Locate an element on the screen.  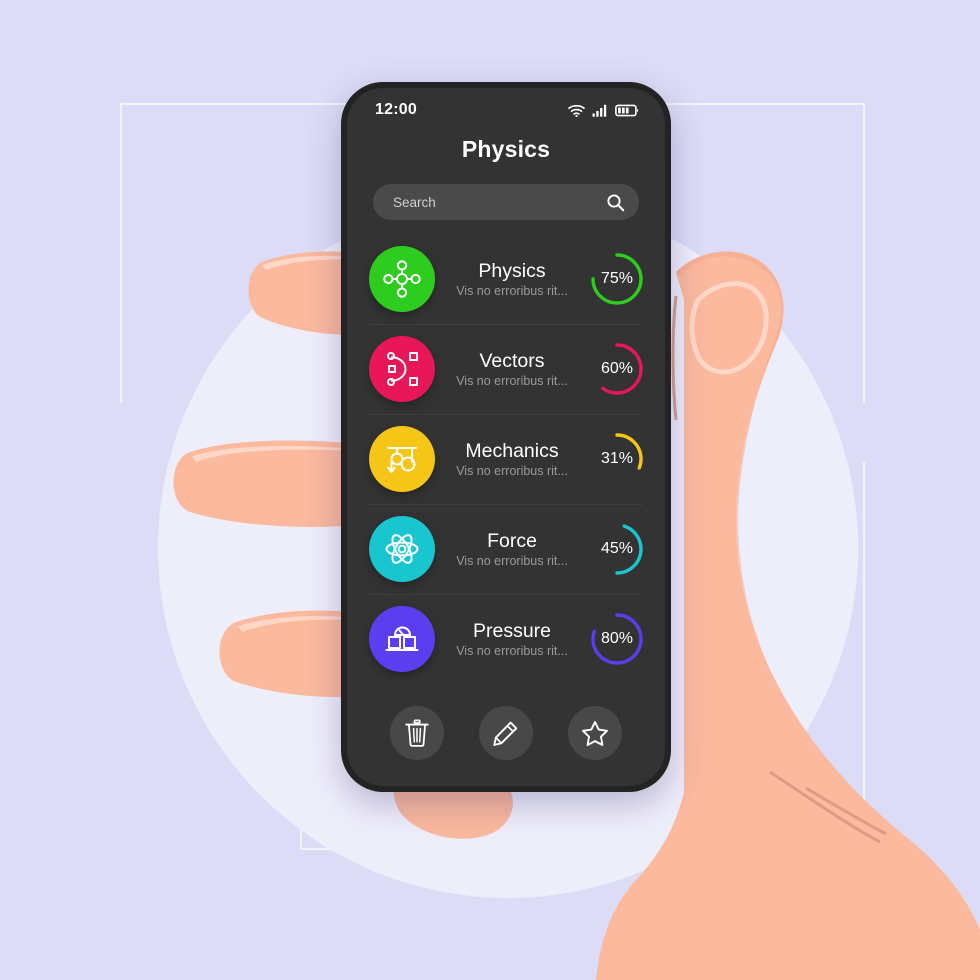
topic-title: Physics is located at coordinates (512, 270).